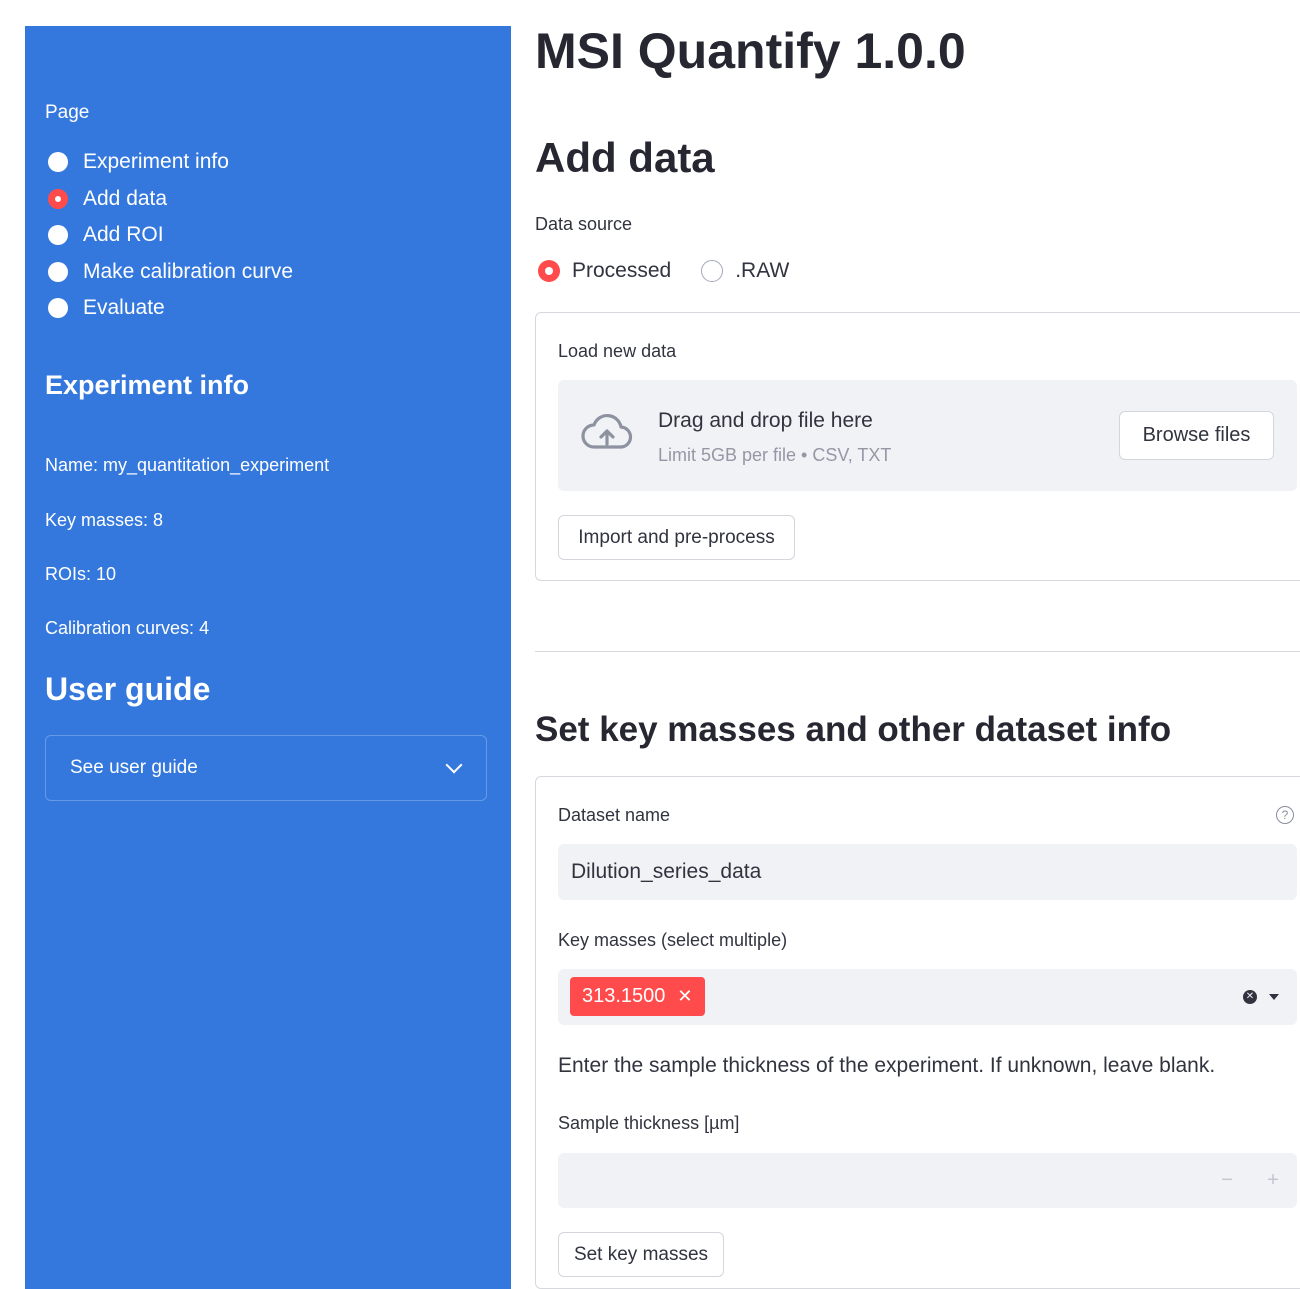 The image size is (1300, 1289). Describe the element at coordinates (1250, 997) in the screenshot. I see `clear-all-icon: ✕` at that location.